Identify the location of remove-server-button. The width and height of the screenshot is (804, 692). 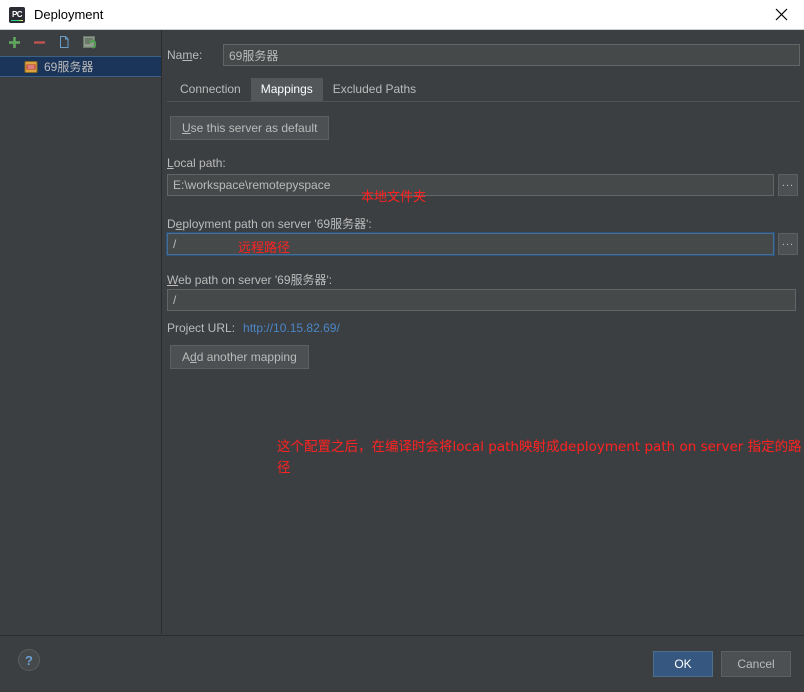
(39, 42).